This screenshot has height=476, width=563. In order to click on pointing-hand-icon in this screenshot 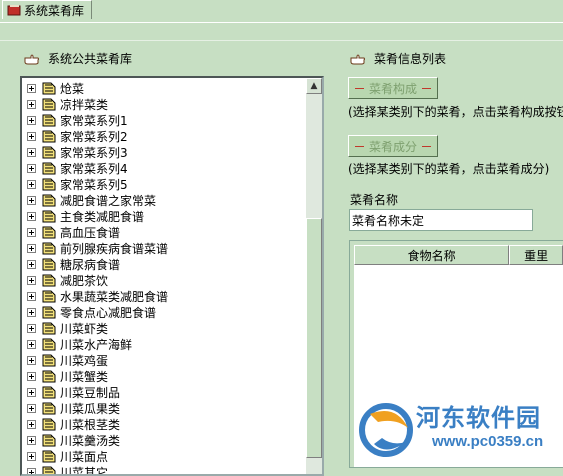, I will do `click(32, 59)`.